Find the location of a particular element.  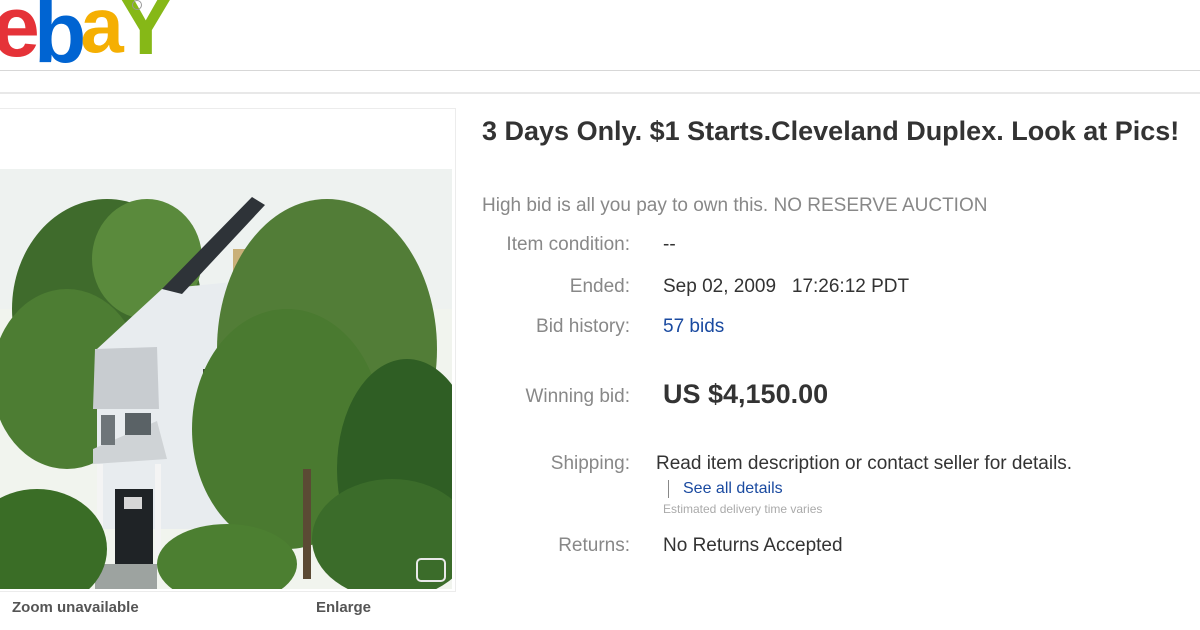

ended-value: Sep 02, 2009 17:26:12 PDT is located at coordinates (786, 286).